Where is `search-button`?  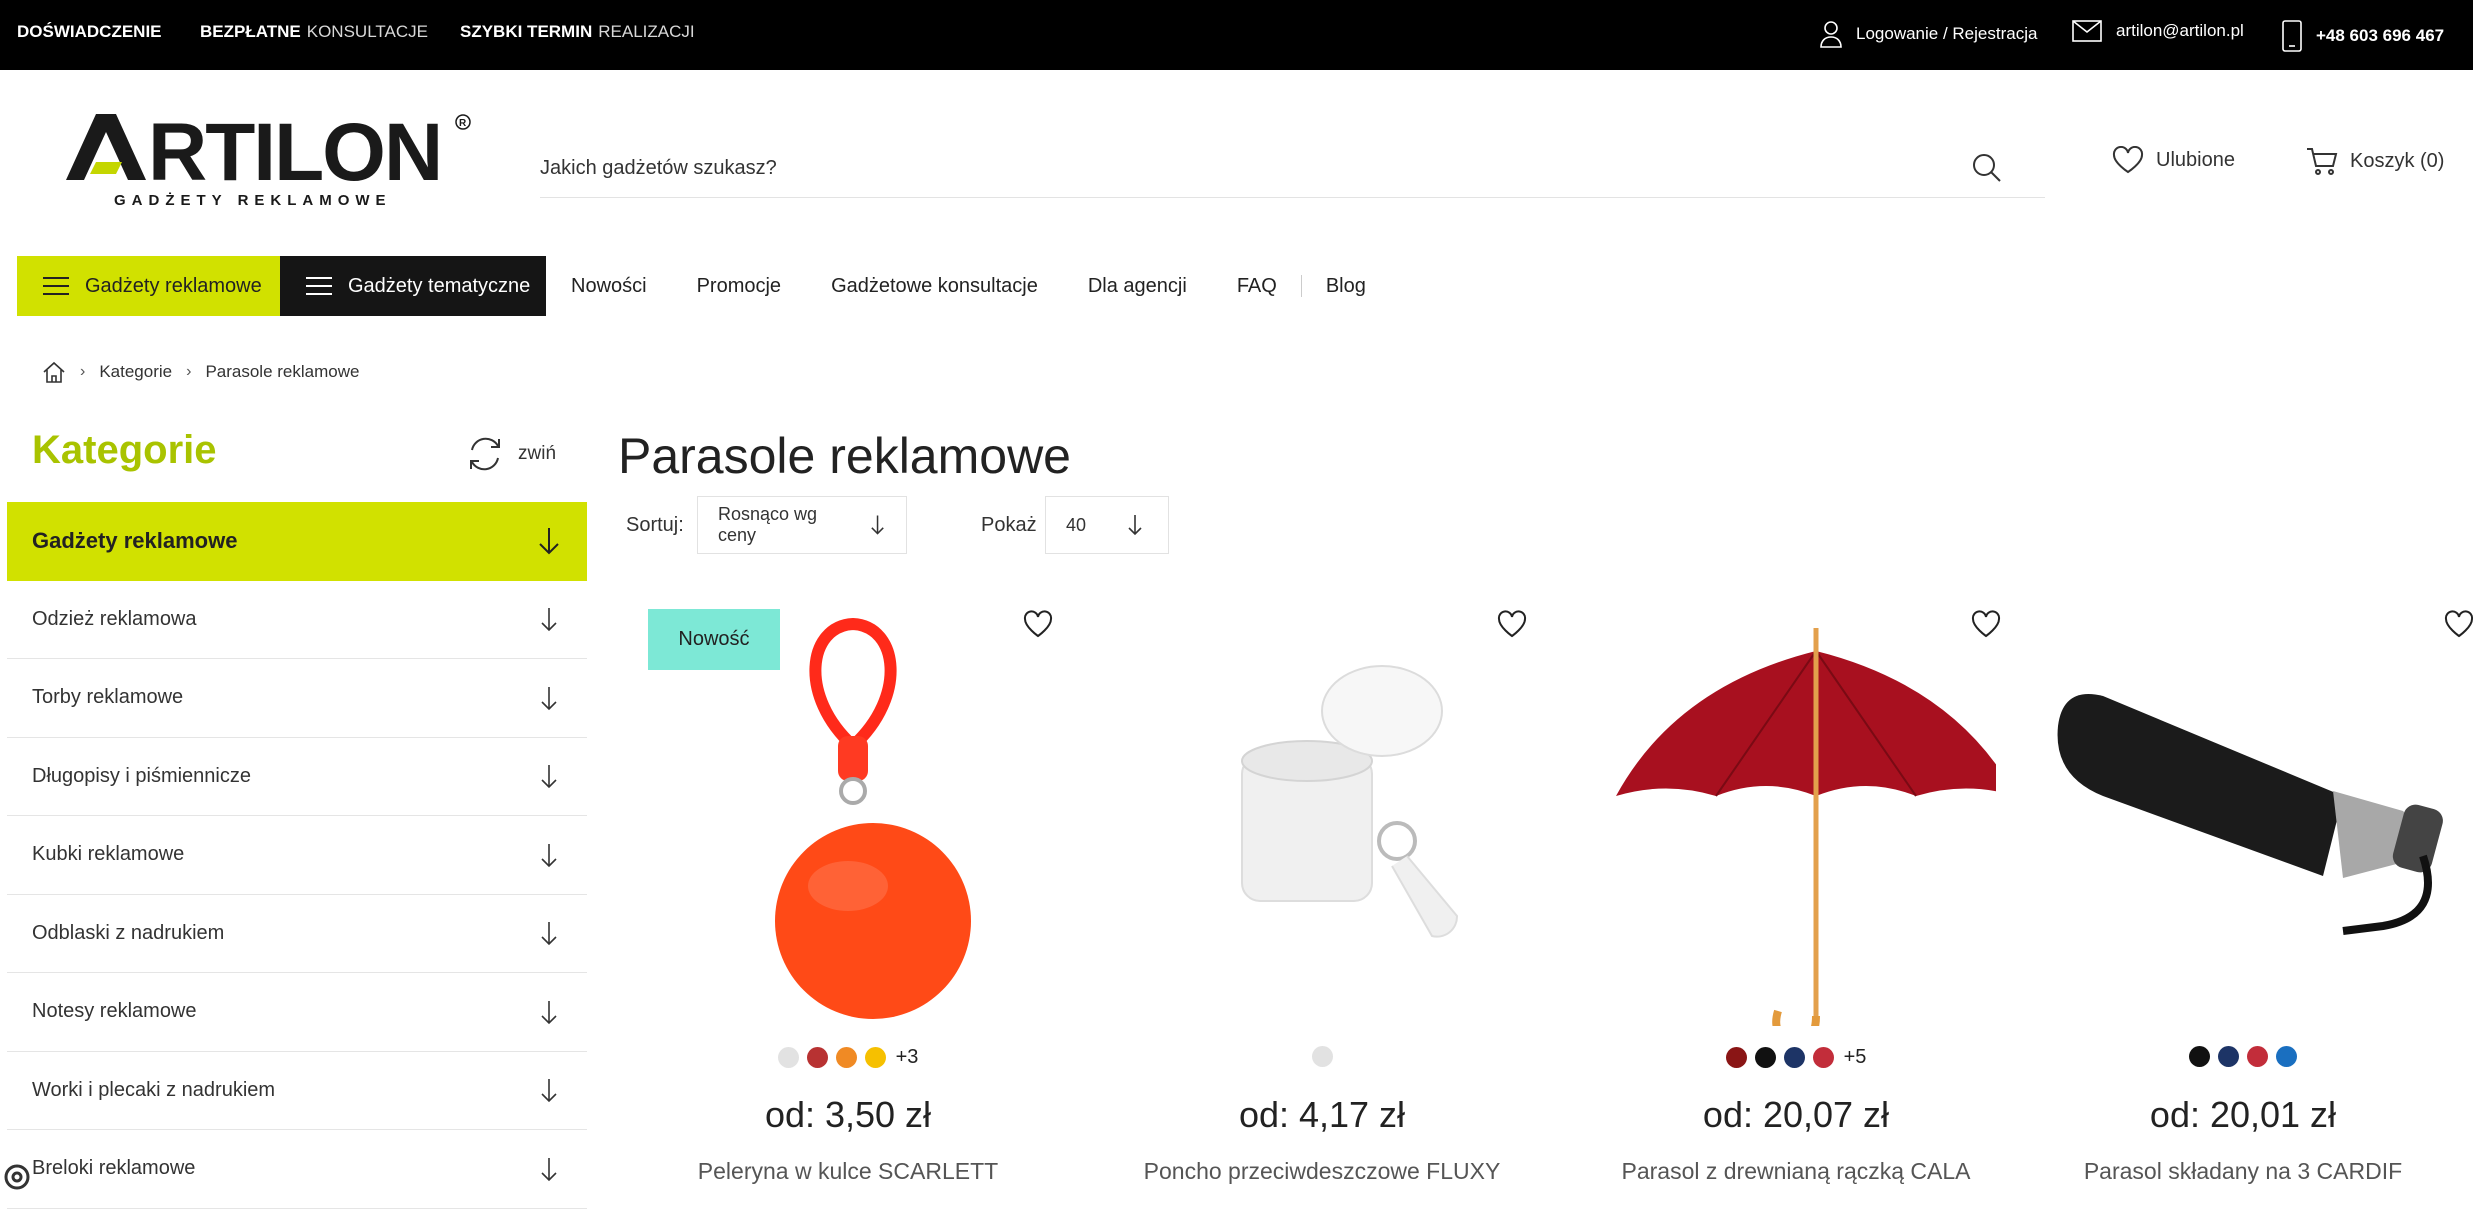 search-button is located at coordinates (1987, 168).